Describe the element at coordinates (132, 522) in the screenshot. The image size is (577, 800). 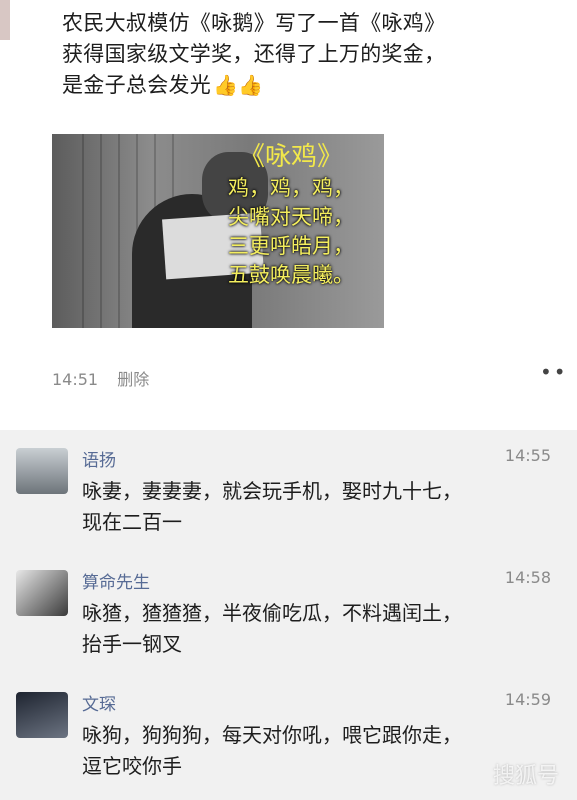
I see `comment-line: 现在二百一` at that location.